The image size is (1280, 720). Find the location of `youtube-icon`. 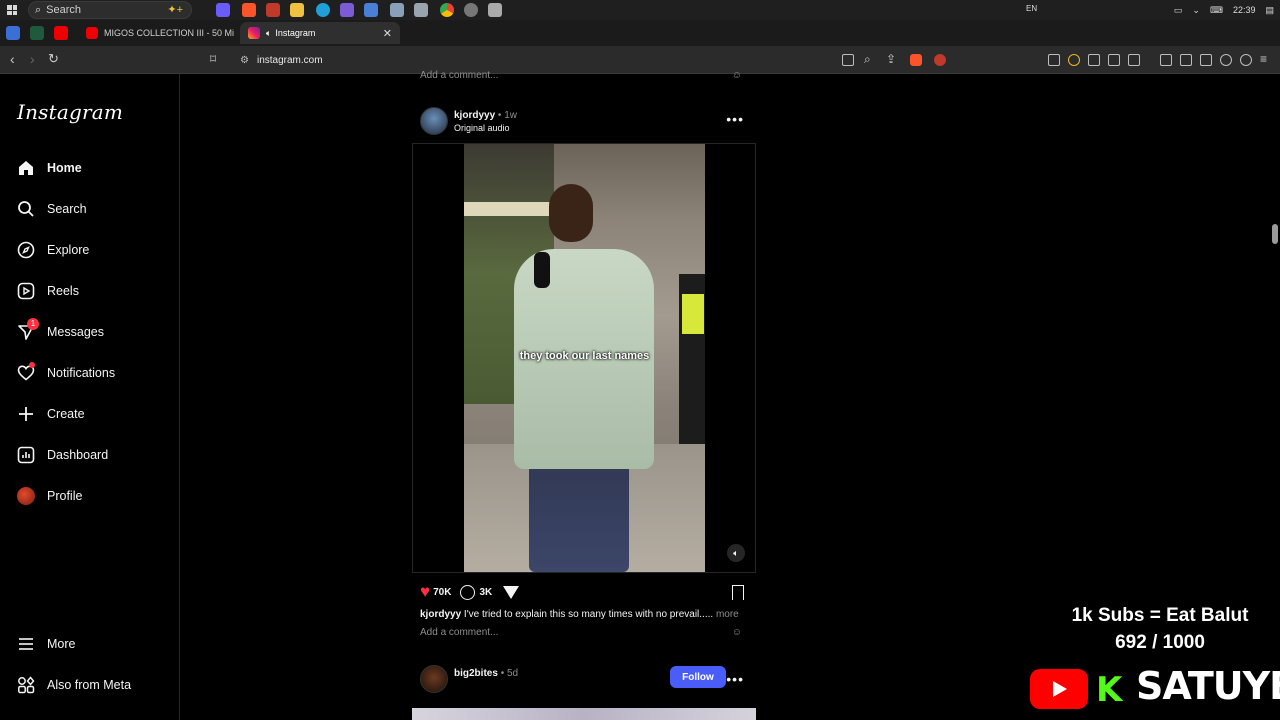

youtube-icon is located at coordinates (61, 33).